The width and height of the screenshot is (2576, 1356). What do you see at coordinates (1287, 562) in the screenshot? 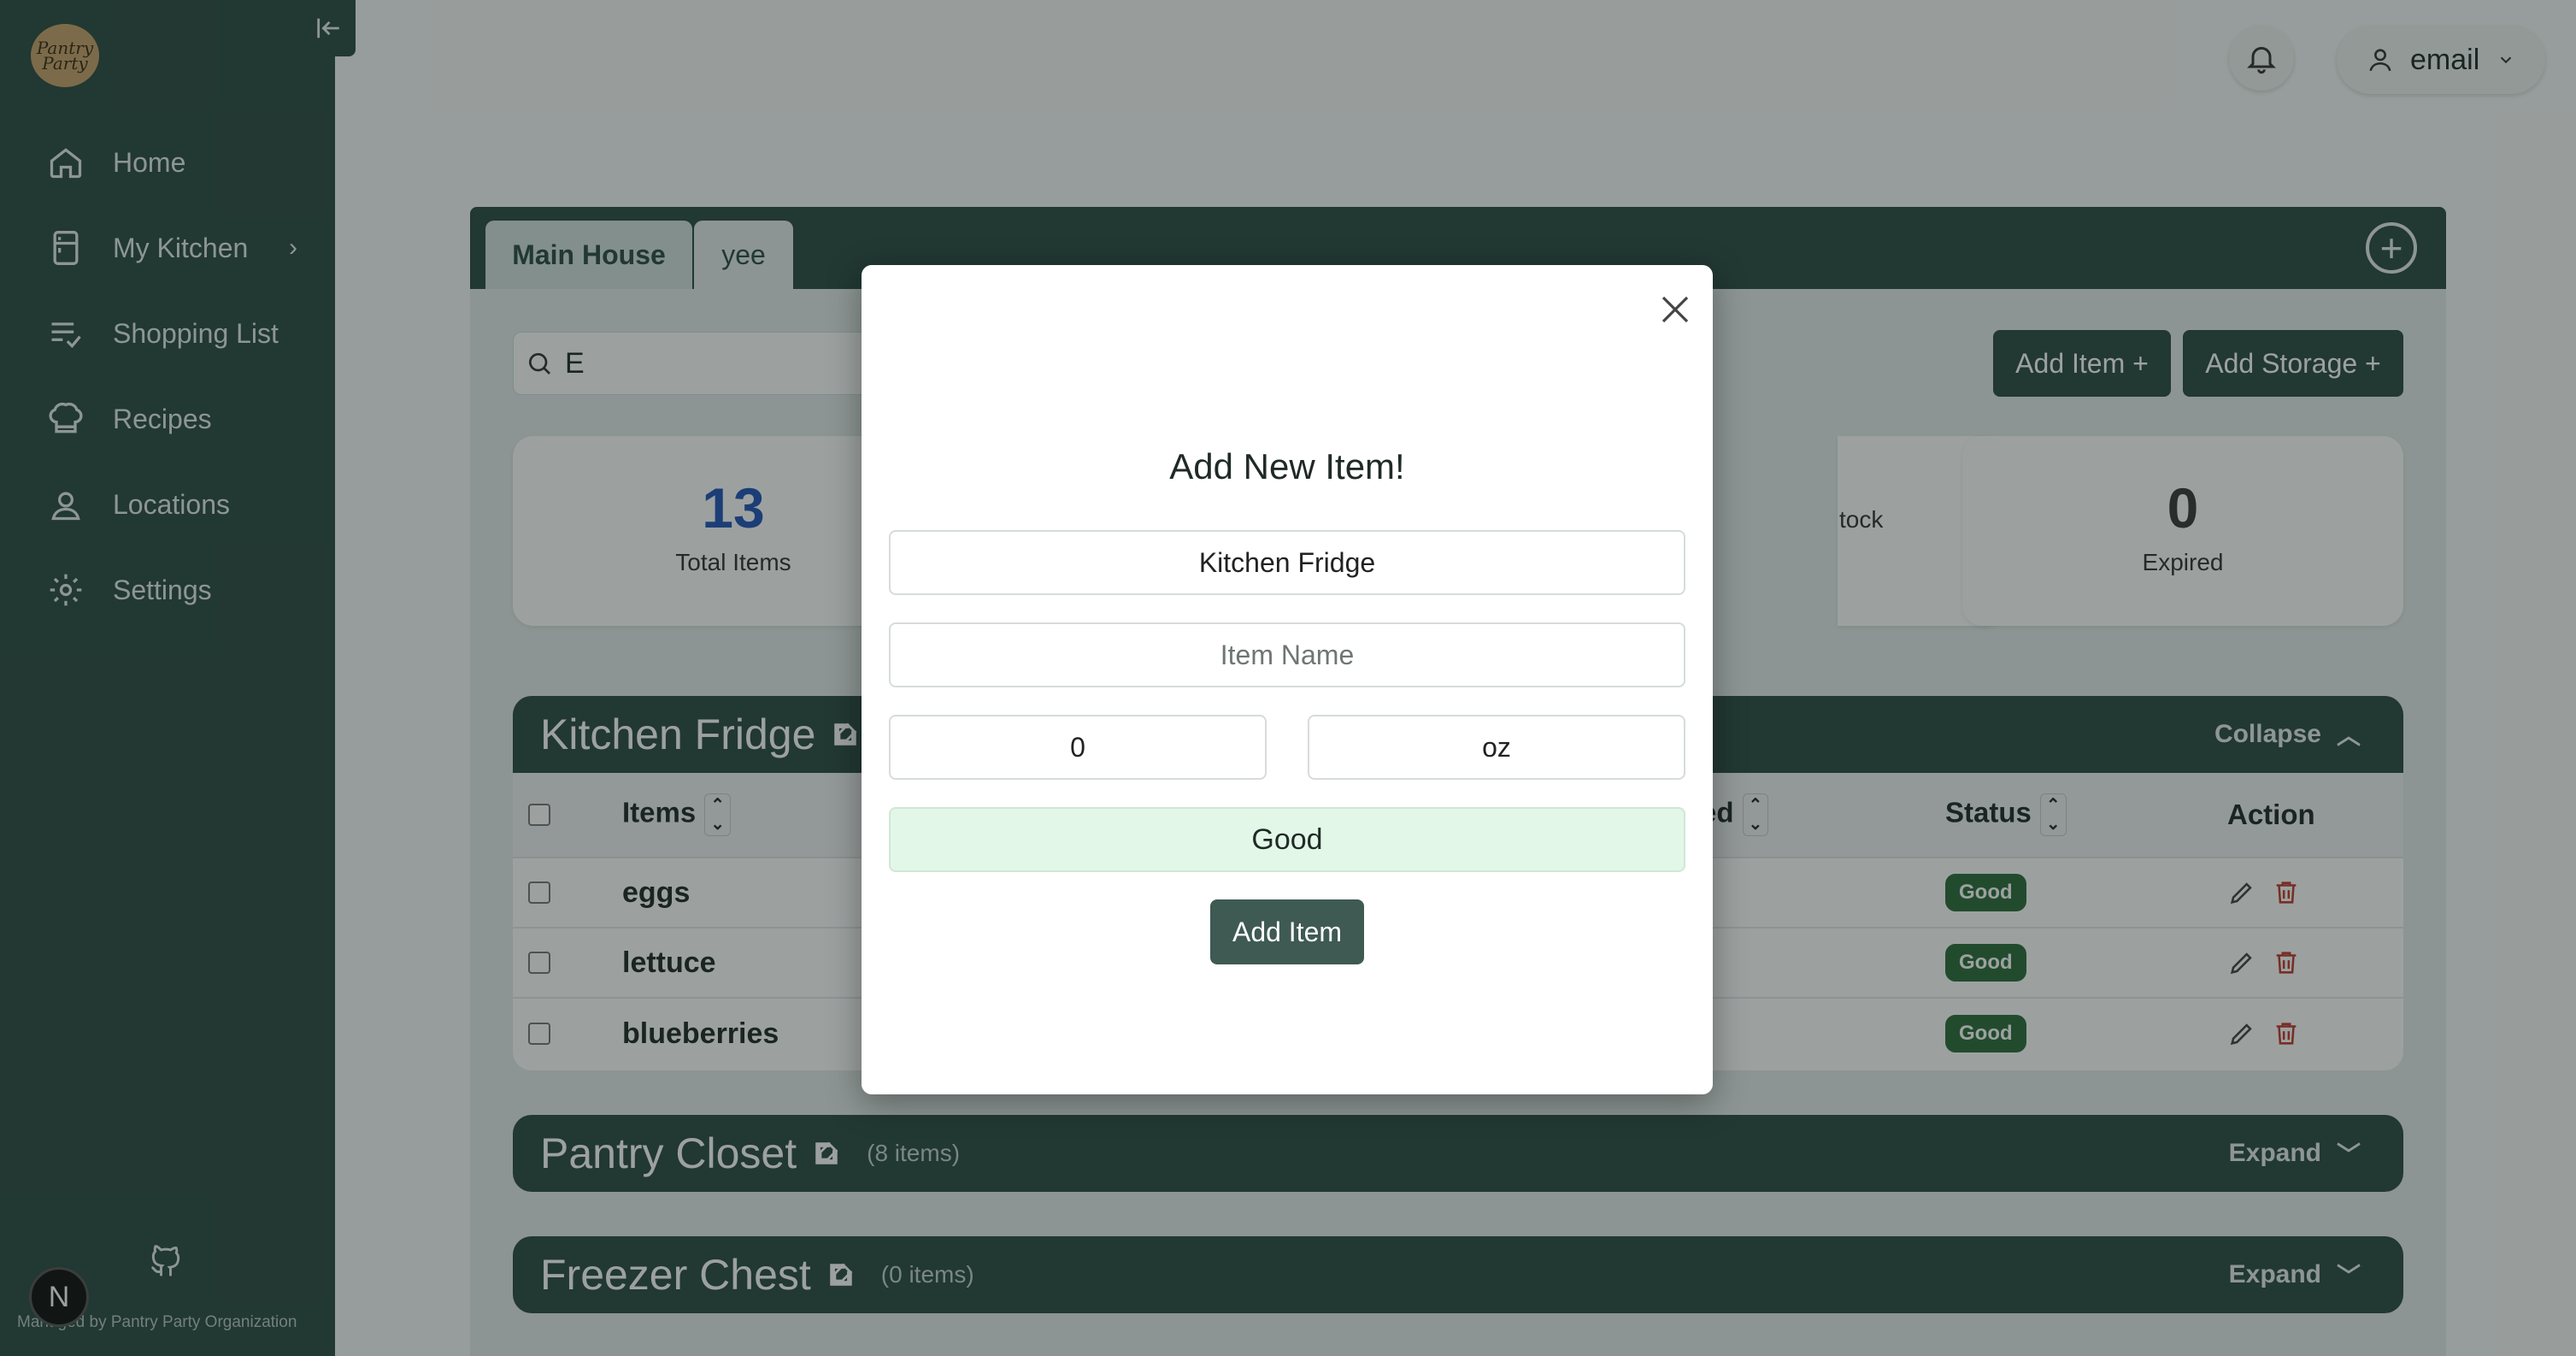
I see `storage-location-field` at bounding box center [1287, 562].